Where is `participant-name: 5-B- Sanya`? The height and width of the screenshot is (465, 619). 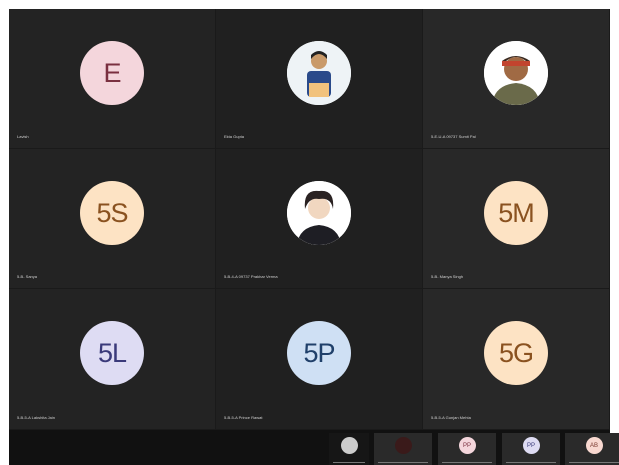
participant-name: 5-B- Sanya is located at coordinates (27, 276).